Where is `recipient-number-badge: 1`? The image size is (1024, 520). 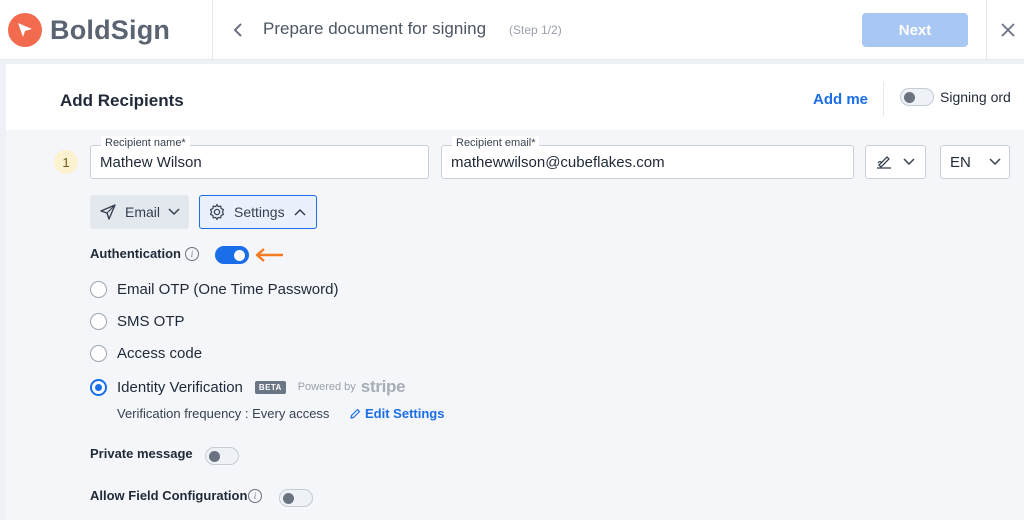 recipient-number-badge: 1 is located at coordinates (66, 162).